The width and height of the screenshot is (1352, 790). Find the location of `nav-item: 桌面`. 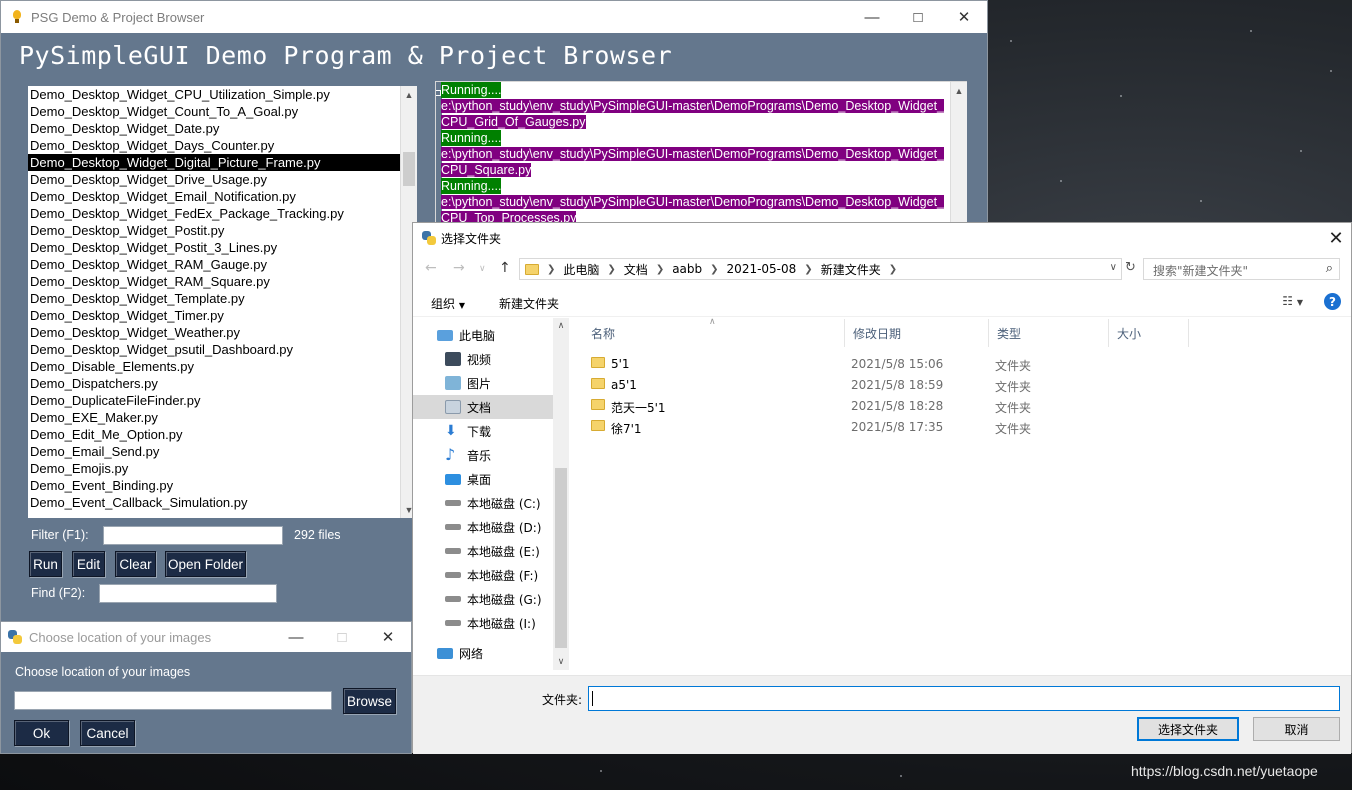

nav-item: 桌面 is located at coordinates (483, 479).